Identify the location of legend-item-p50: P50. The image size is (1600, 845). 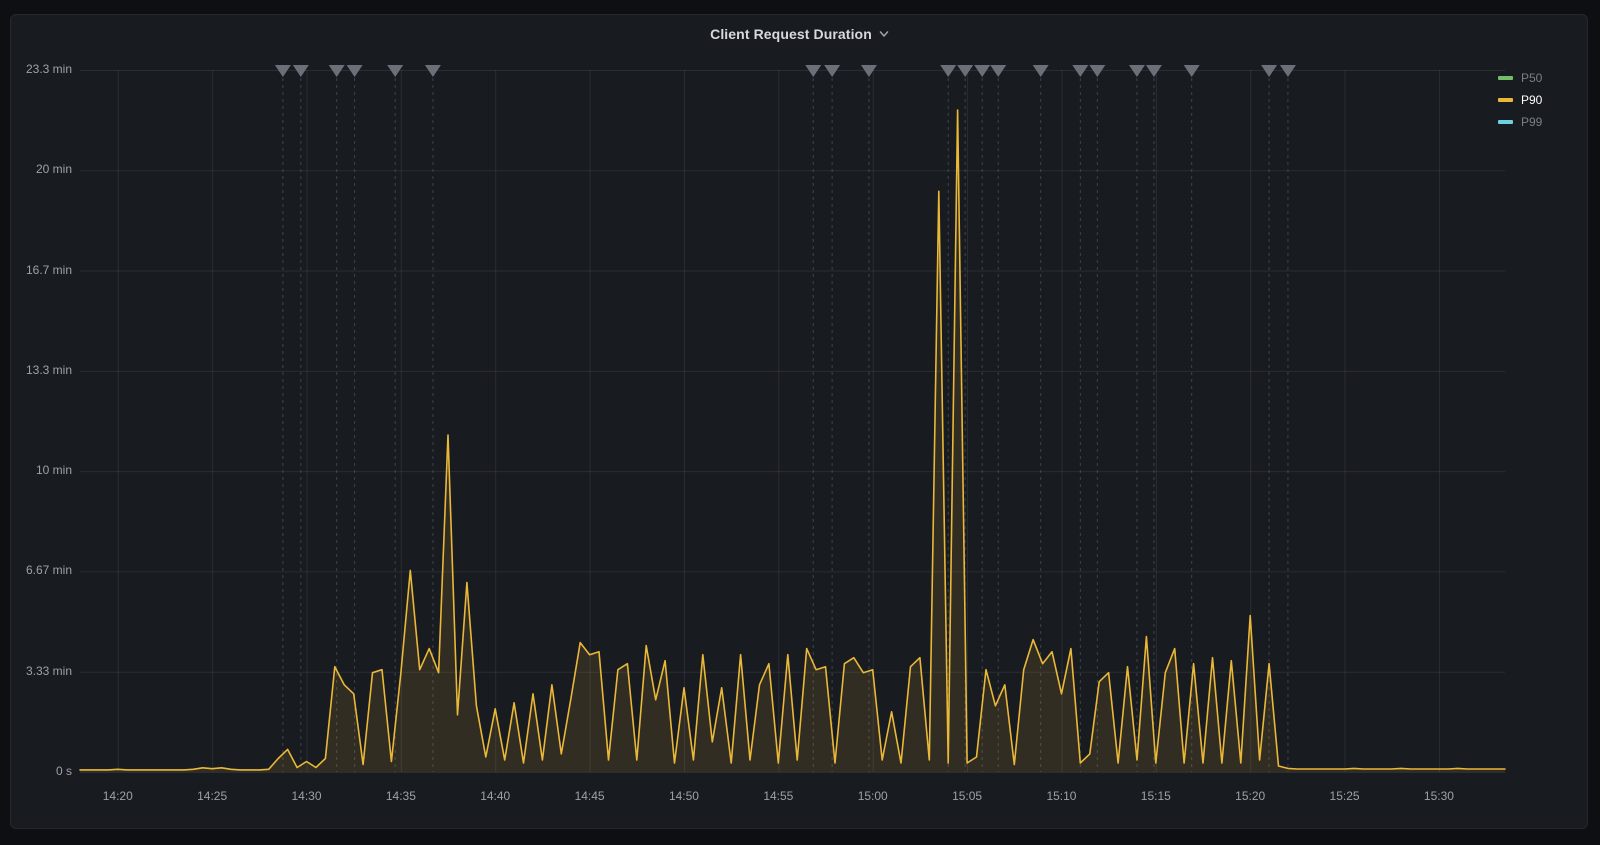
(1520, 78).